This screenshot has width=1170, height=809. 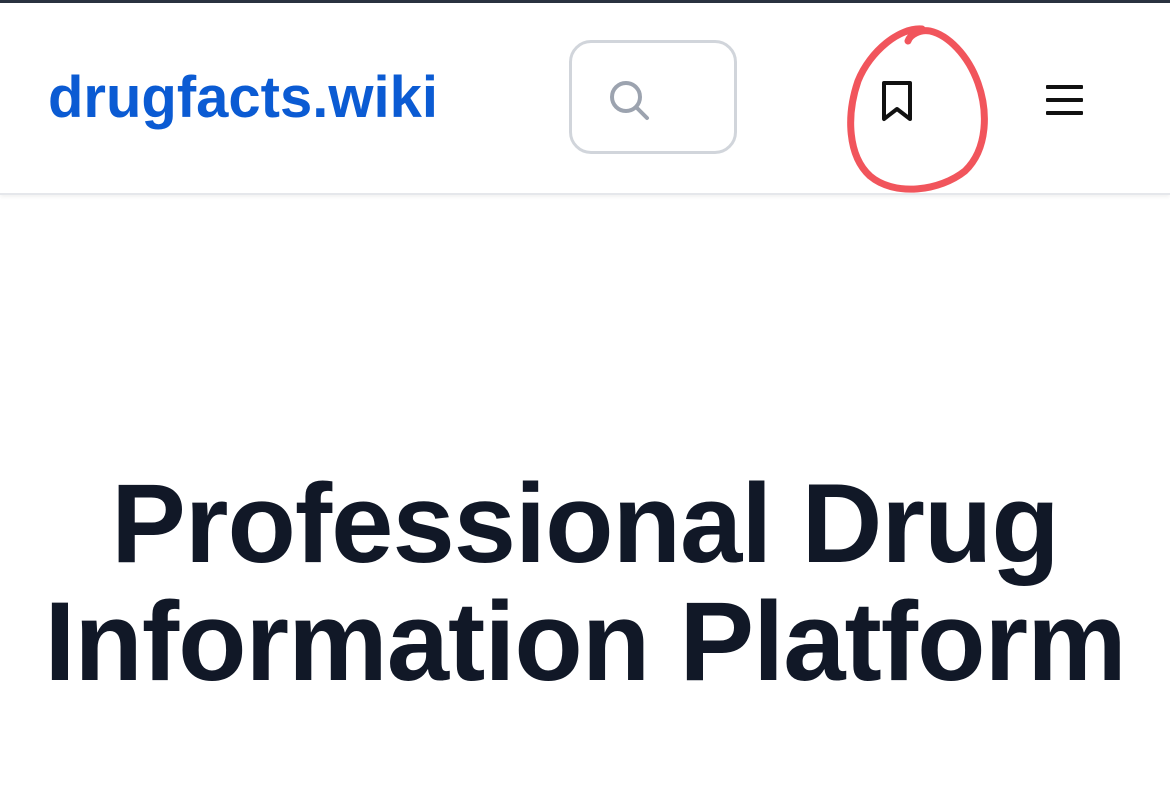 What do you see at coordinates (629, 100) in the screenshot?
I see `search-icon` at bounding box center [629, 100].